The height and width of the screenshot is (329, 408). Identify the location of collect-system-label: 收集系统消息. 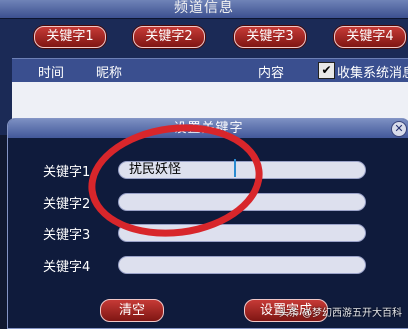
(372, 73).